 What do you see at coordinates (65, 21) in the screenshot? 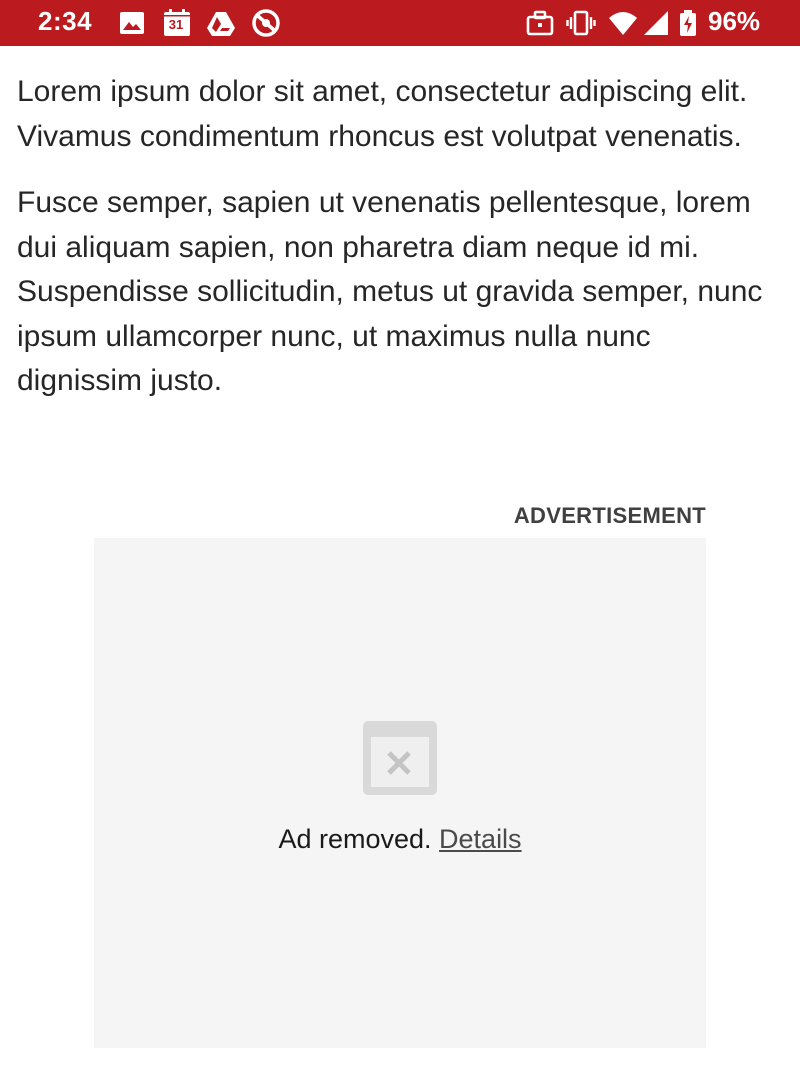
I see `status-time: 2:34` at bounding box center [65, 21].